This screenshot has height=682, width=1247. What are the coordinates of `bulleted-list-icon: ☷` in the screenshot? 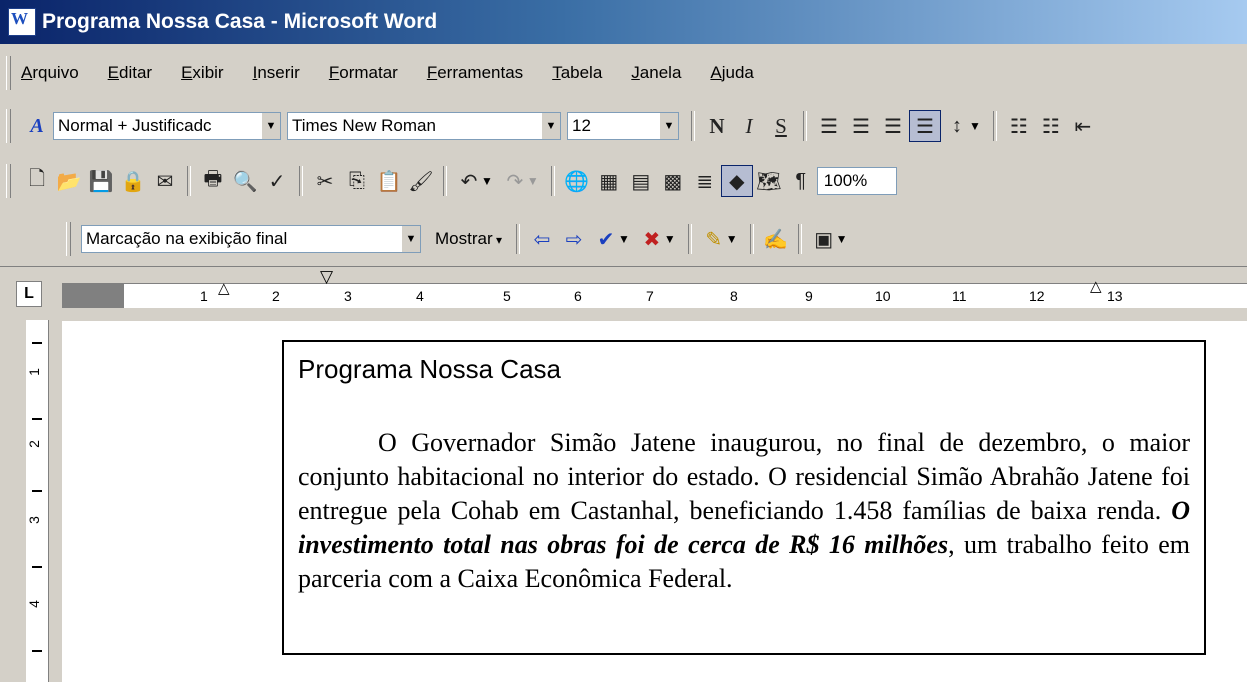 It's located at (1051, 126).